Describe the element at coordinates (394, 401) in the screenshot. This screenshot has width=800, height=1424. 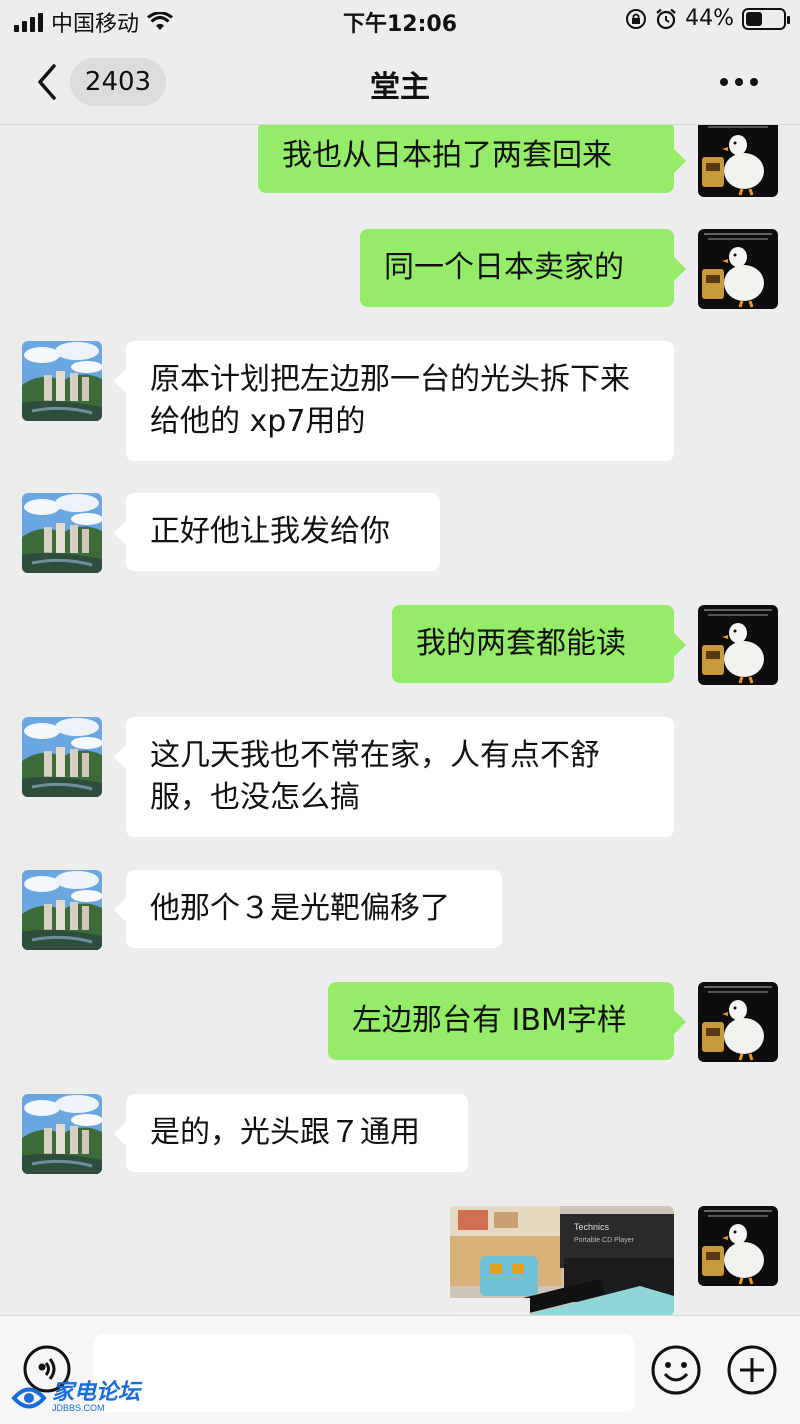
I see `incoming-message: 原本计划把左边那一台的光头拆下来给他的 xp7用的` at that location.